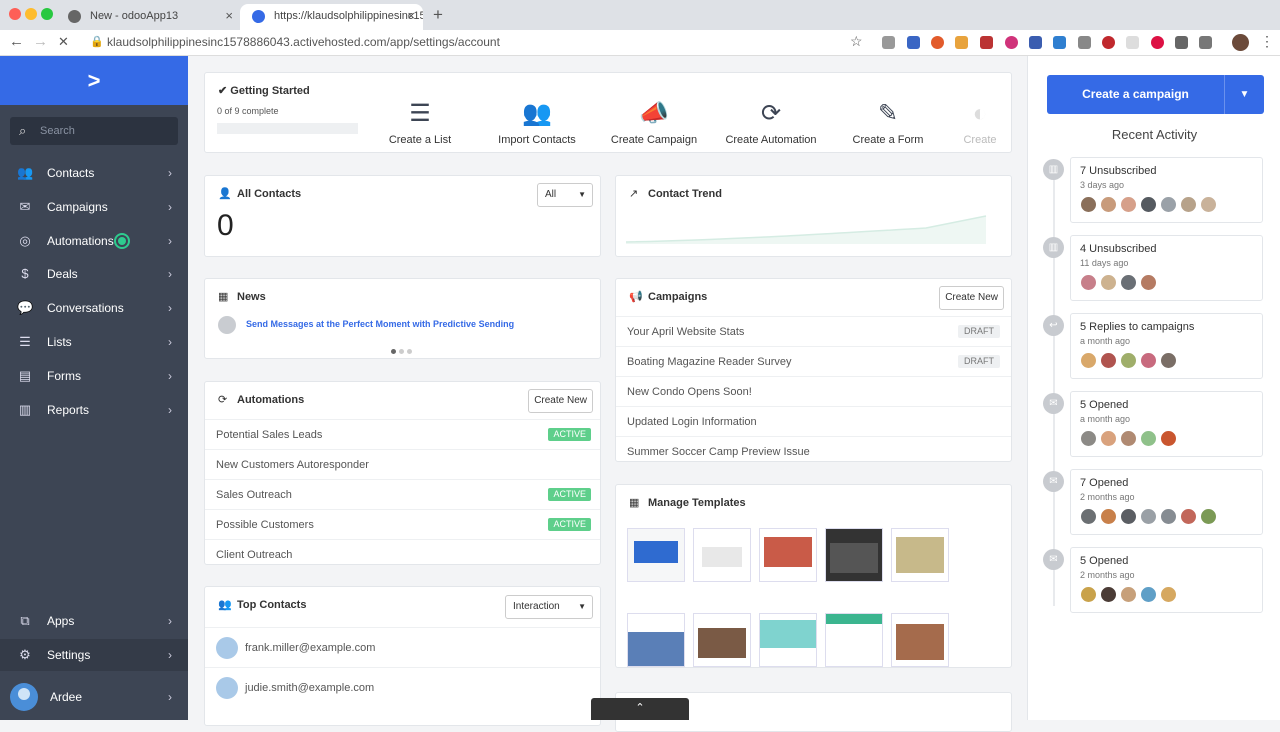 The image size is (1280, 732). I want to click on sidebar-item-apps: ⧉ Apps ›, so click(94, 621).